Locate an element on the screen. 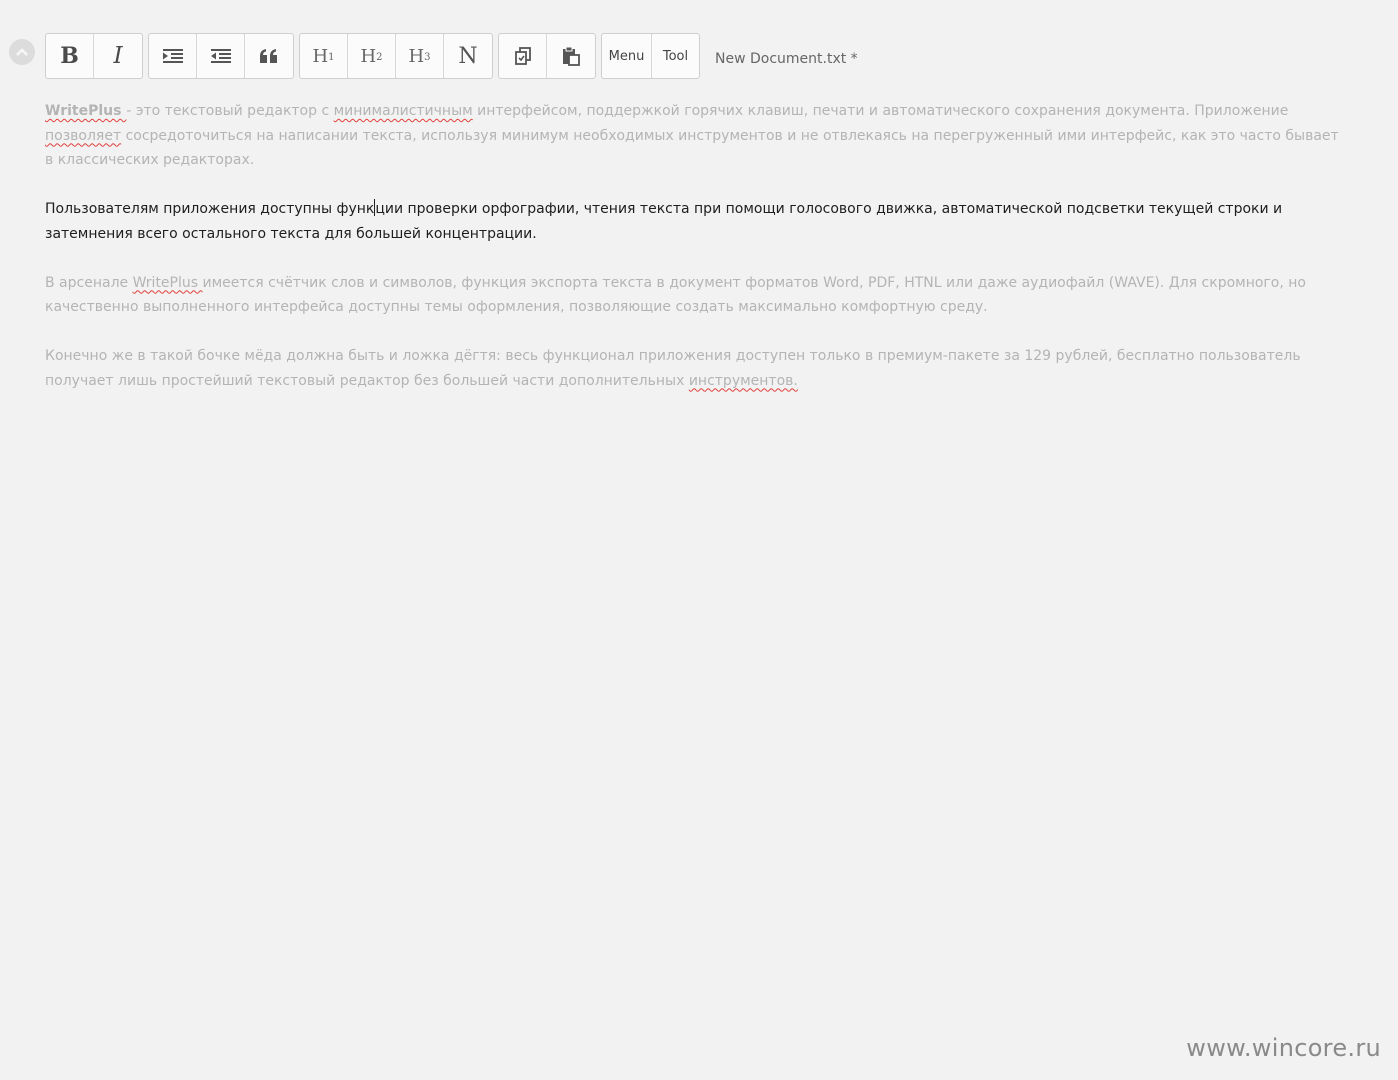 Image resolution: width=1398 pixels, height=1080 pixels. copy-icon is located at coordinates (522, 56).